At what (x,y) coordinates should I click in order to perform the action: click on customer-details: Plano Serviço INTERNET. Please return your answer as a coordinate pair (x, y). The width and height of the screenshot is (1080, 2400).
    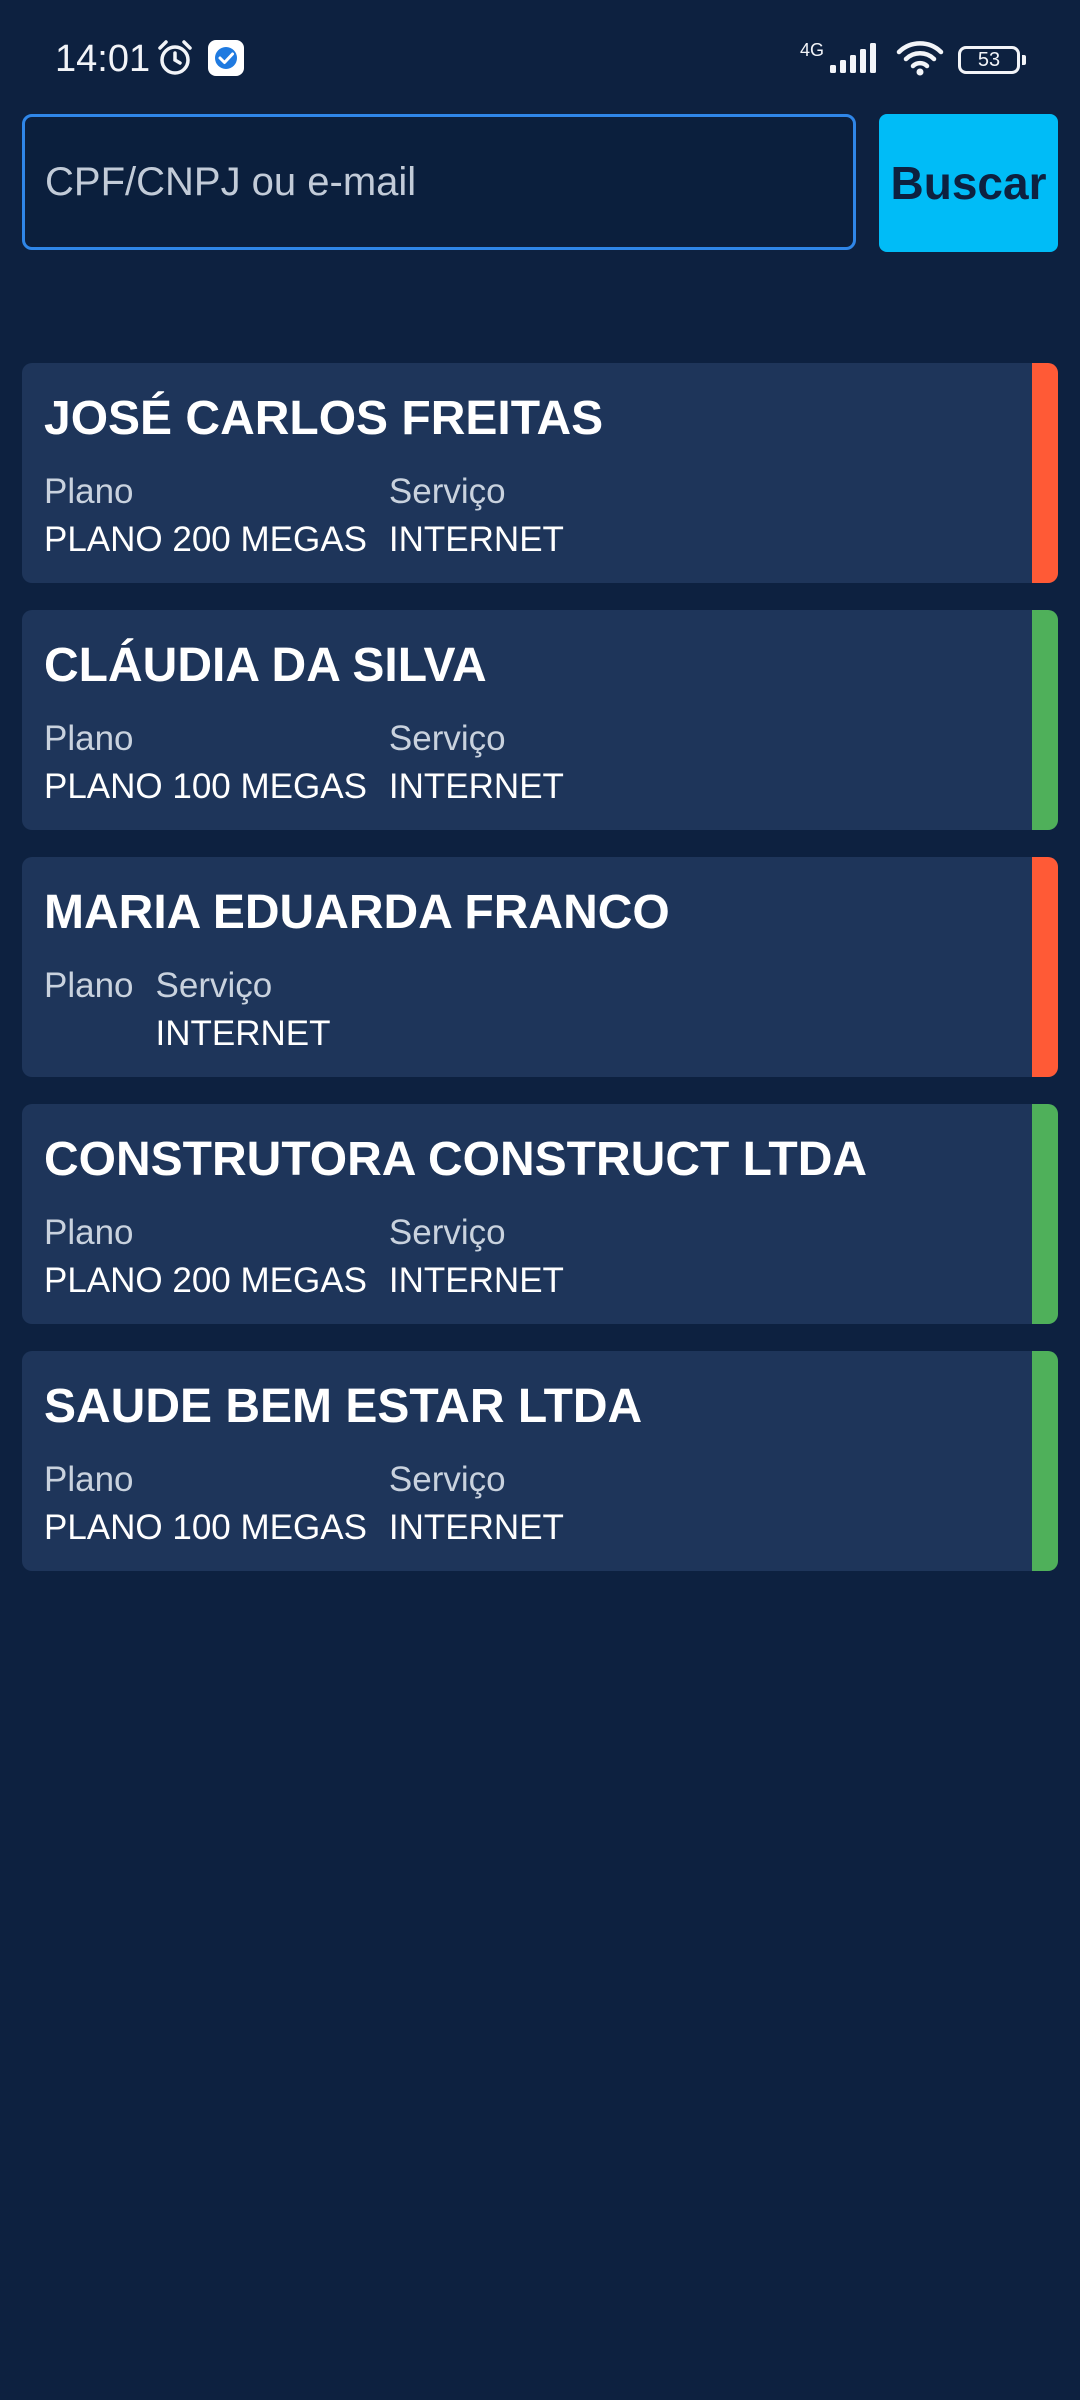
    Looking at the image, I should click on (187, 1010).